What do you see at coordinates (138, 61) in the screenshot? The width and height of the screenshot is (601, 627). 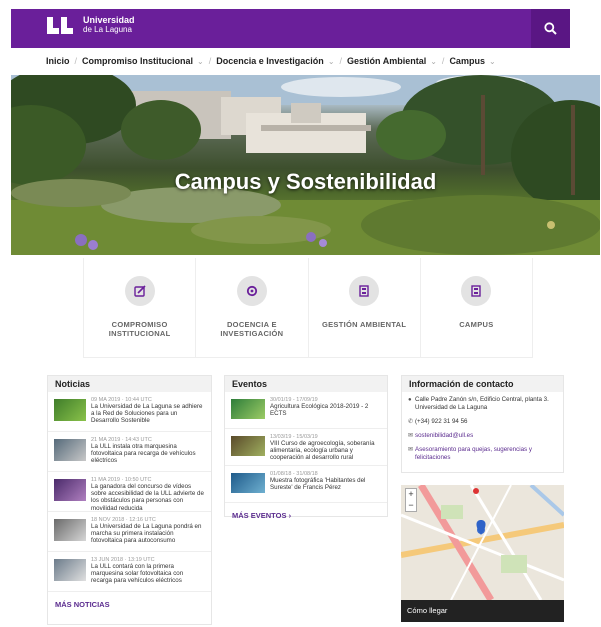 I see `nav-label: Compromiso Institucional` at bounding box center [138, 61].